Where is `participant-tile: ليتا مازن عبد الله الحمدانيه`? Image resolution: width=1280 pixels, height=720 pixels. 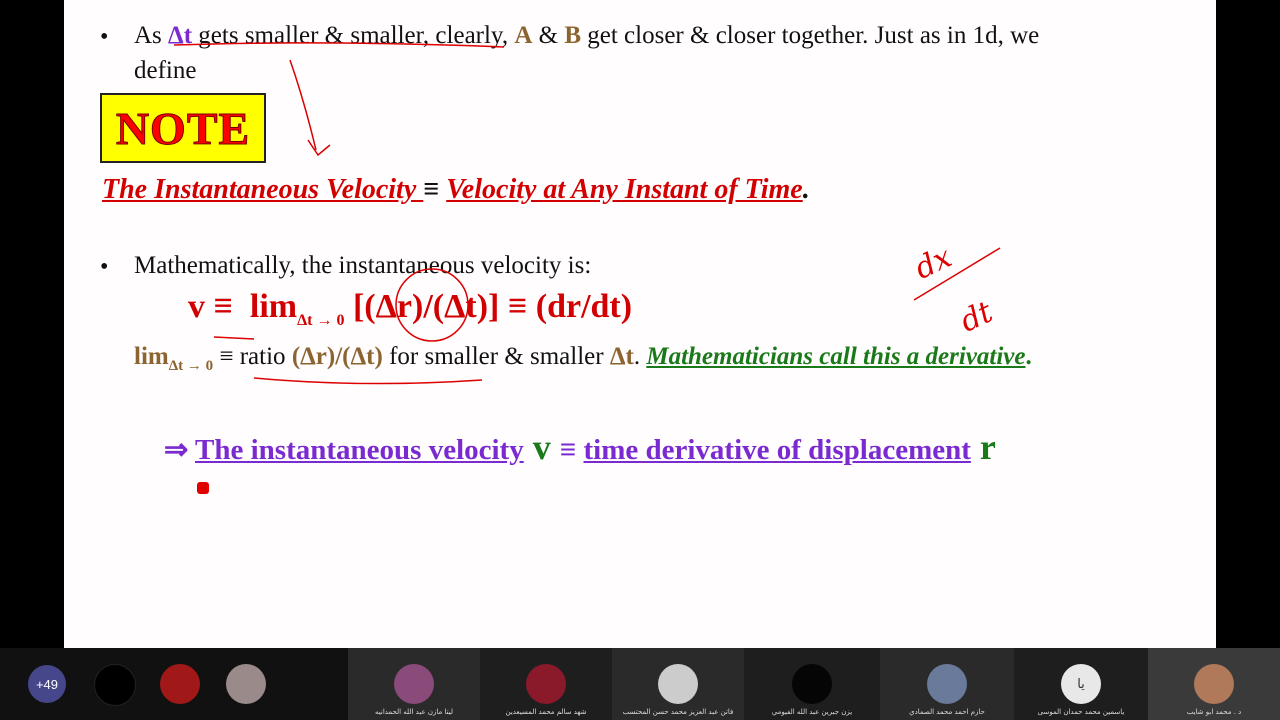 participant-tile: ليتا مازن عبد الله الحمدانيه is located at coordinates (414, 684).